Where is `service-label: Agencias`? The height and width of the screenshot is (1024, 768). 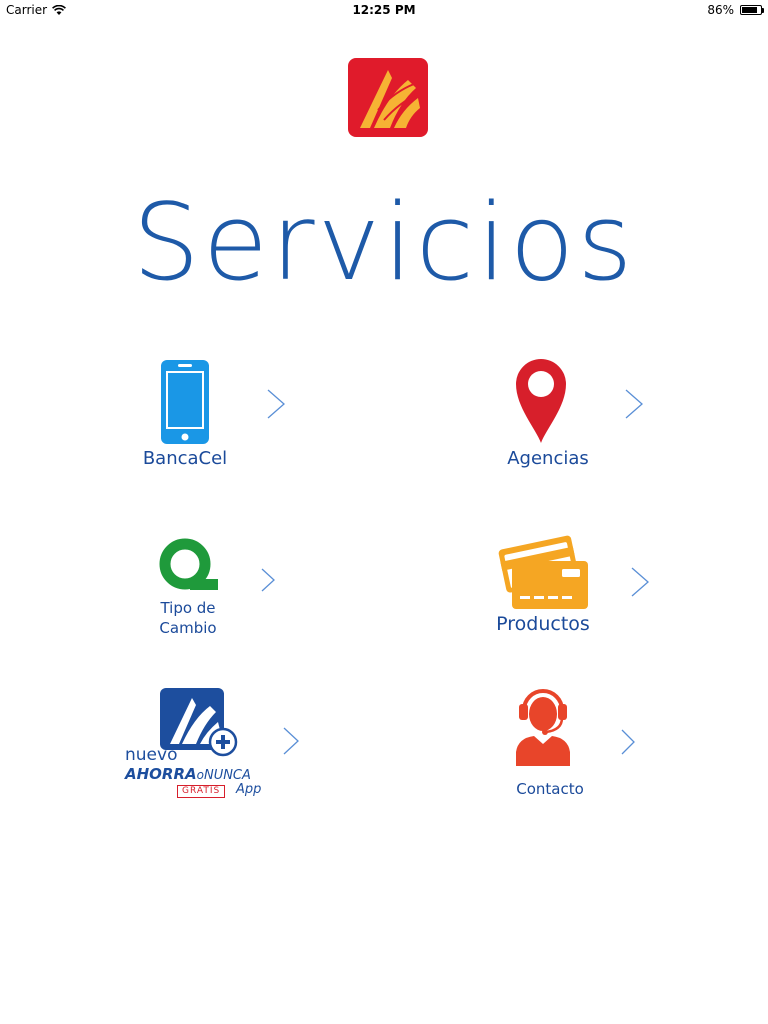 service-label: Agencias is located at coordinates (548, 458).